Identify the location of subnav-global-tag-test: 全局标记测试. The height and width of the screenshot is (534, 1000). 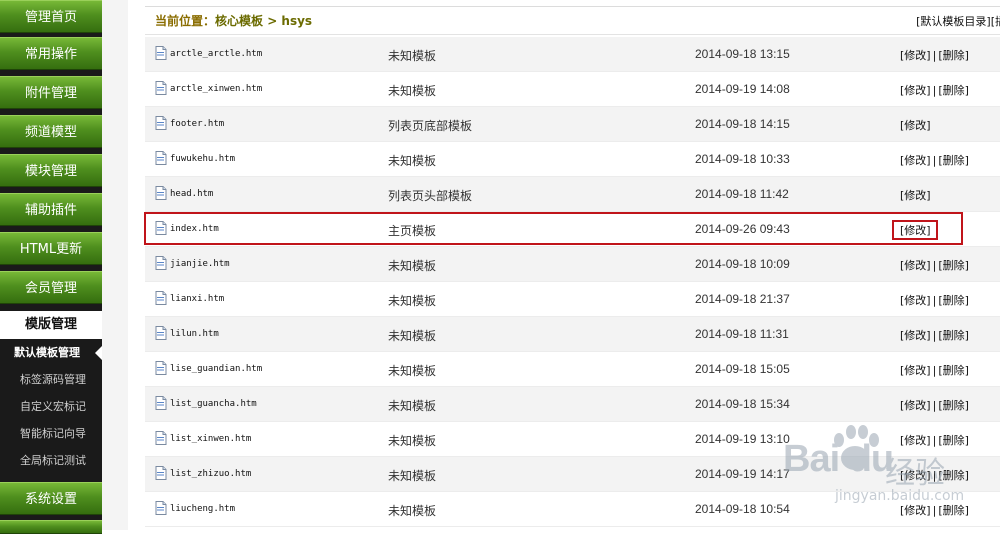
(51, 460).